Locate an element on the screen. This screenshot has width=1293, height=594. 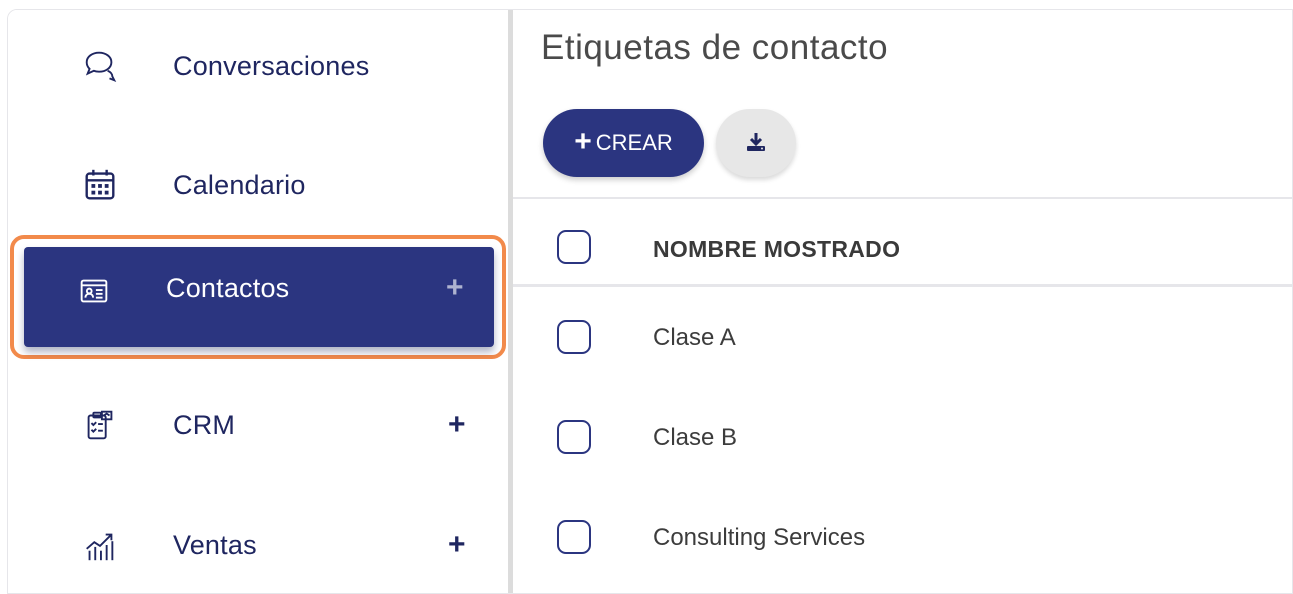
sidebar-item-contactos: Contactos + is located at coordinates (258, 297).